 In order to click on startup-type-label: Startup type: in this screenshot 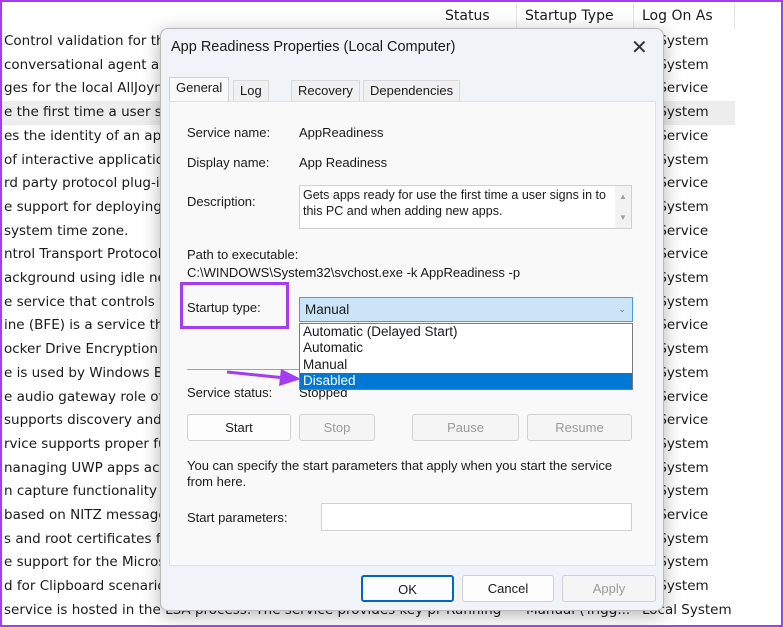, I will do `click(224, 307)`.